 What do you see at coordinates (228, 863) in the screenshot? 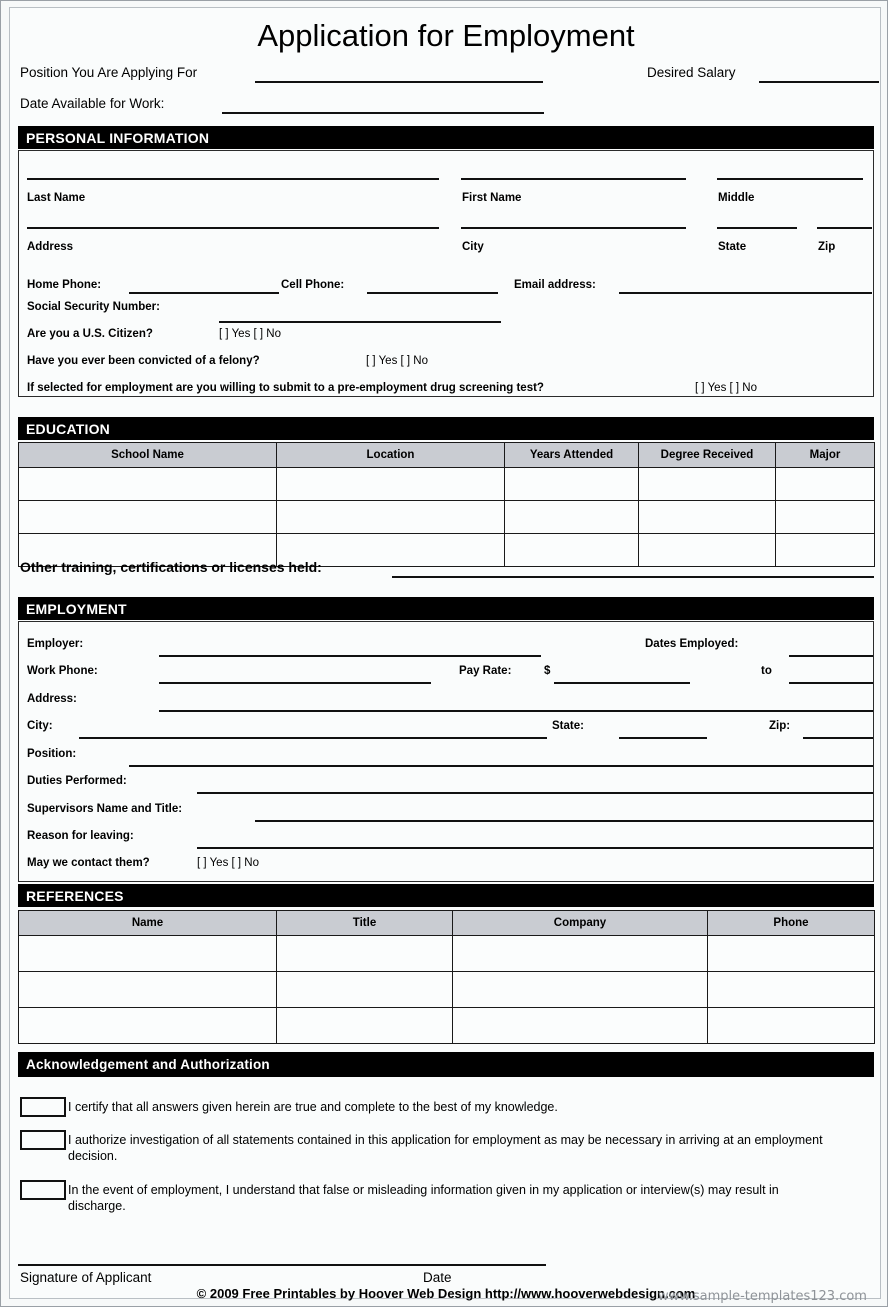
I see `may-contact-yes-no-checkboxes: [ ] Yes [ ] No` at bounding box center [228, 863].